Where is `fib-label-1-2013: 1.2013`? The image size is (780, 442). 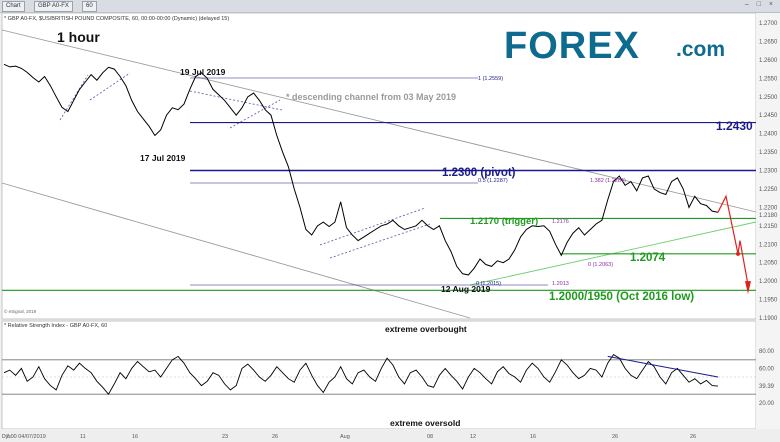
fib-label-1-2013: 1.2013 is located at coordinates (560, 284).